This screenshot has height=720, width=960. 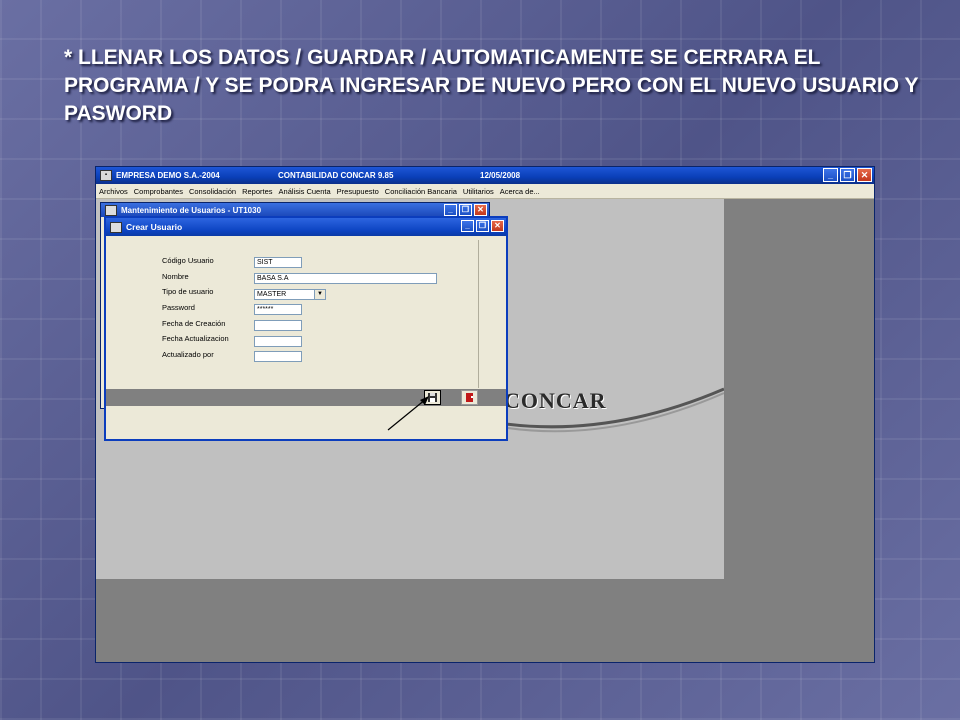 I want to click on app-date: 12/05/2008, so click(x=500, y=175).